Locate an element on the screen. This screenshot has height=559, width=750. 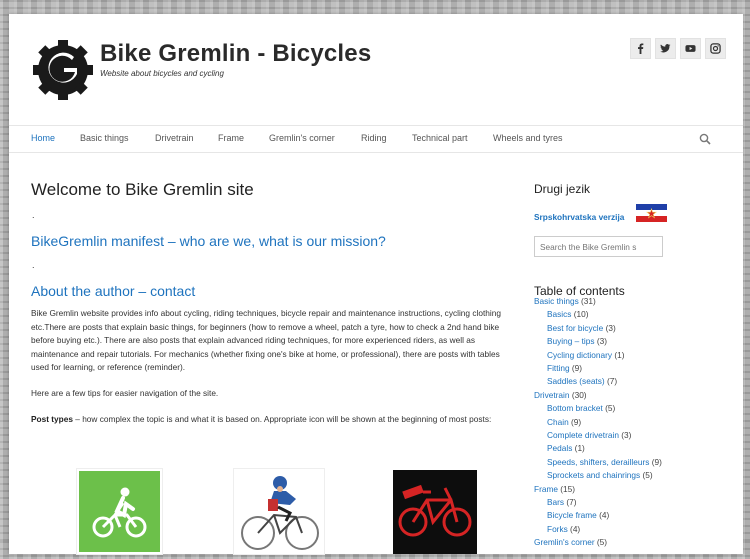
toc-item: Bottom bracket (5) is located at coordinates (581, 408).